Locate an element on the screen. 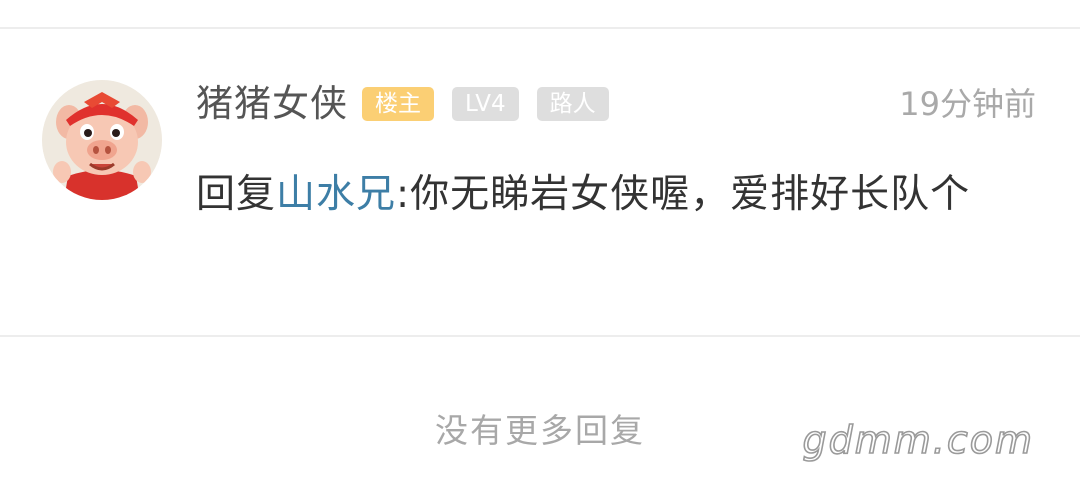 The image size is (1080, 502). comment-text: 回复山水兄:你无睇岩女侠喔，爱排好长队个 is located at coordinates (611, 194).